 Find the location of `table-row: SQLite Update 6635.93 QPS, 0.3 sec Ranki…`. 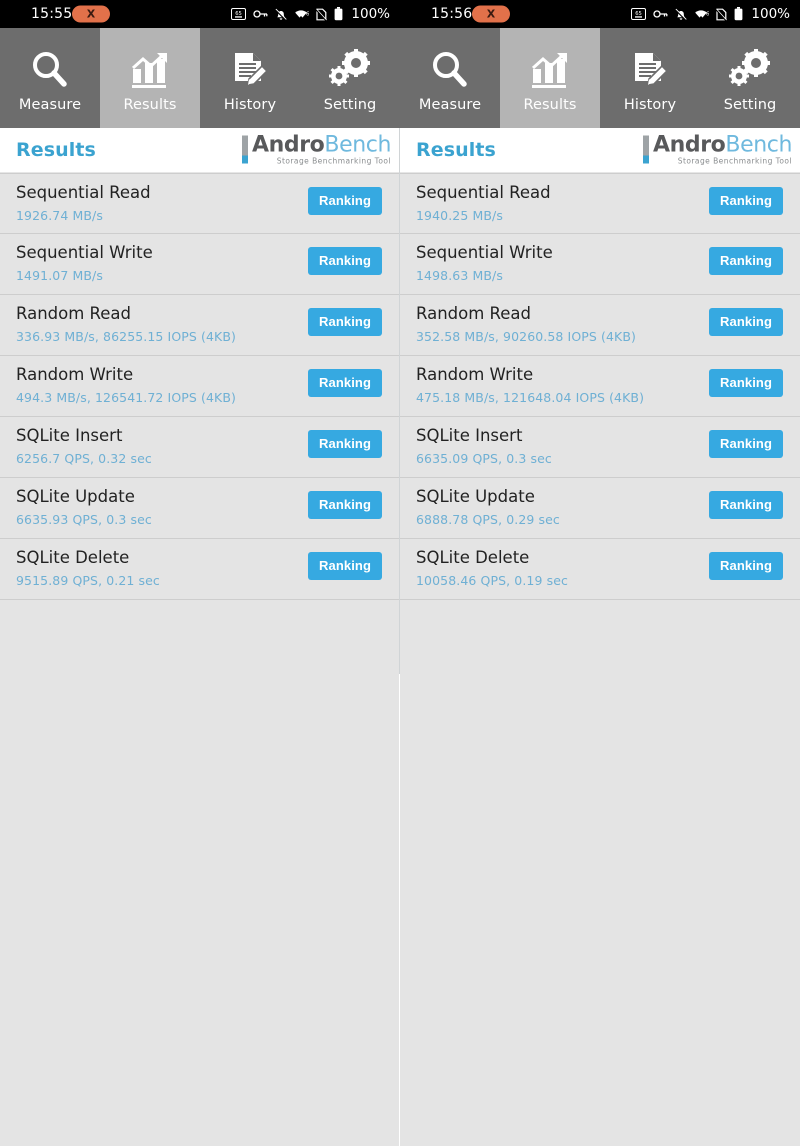

table-row: SQLite Update 6635.93 QPS, 0.3 sec Ranki… is located at coordinates (199, 508).